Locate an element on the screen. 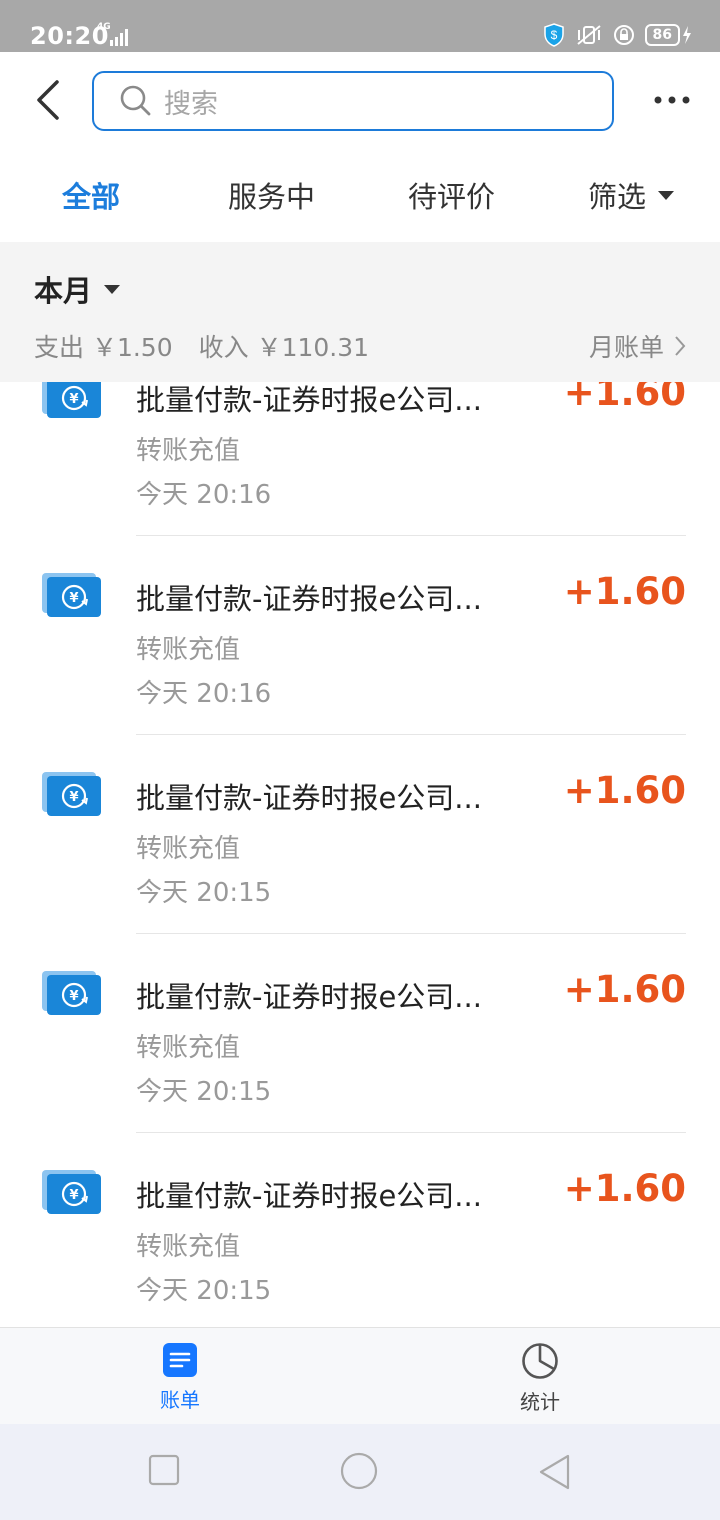  nav-statistics: 统计 is located at coordinates (540, 1378).